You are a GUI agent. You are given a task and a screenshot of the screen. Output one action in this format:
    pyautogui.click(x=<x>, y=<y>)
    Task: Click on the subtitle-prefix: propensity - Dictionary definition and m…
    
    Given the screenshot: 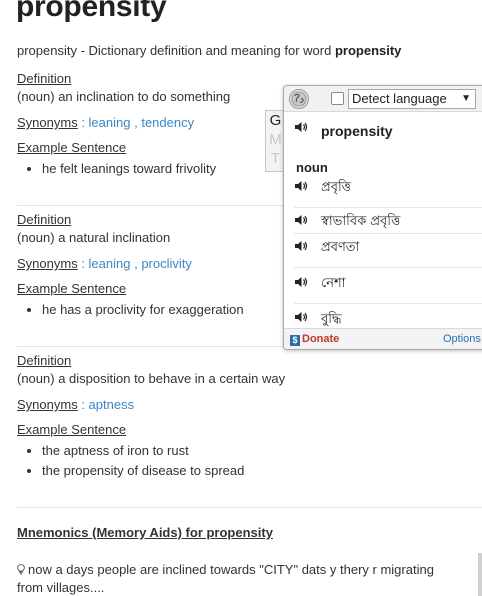 What is the action you would take?
    pyautogui.click(x=176, y=50)
    